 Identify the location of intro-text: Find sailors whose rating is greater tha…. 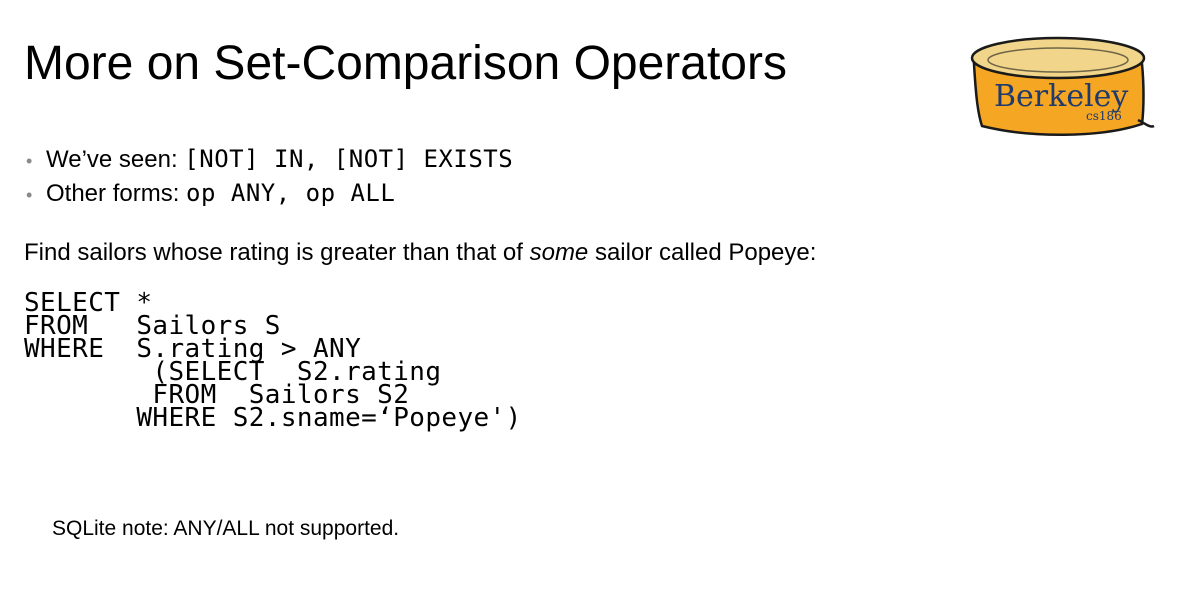
(420, 253).